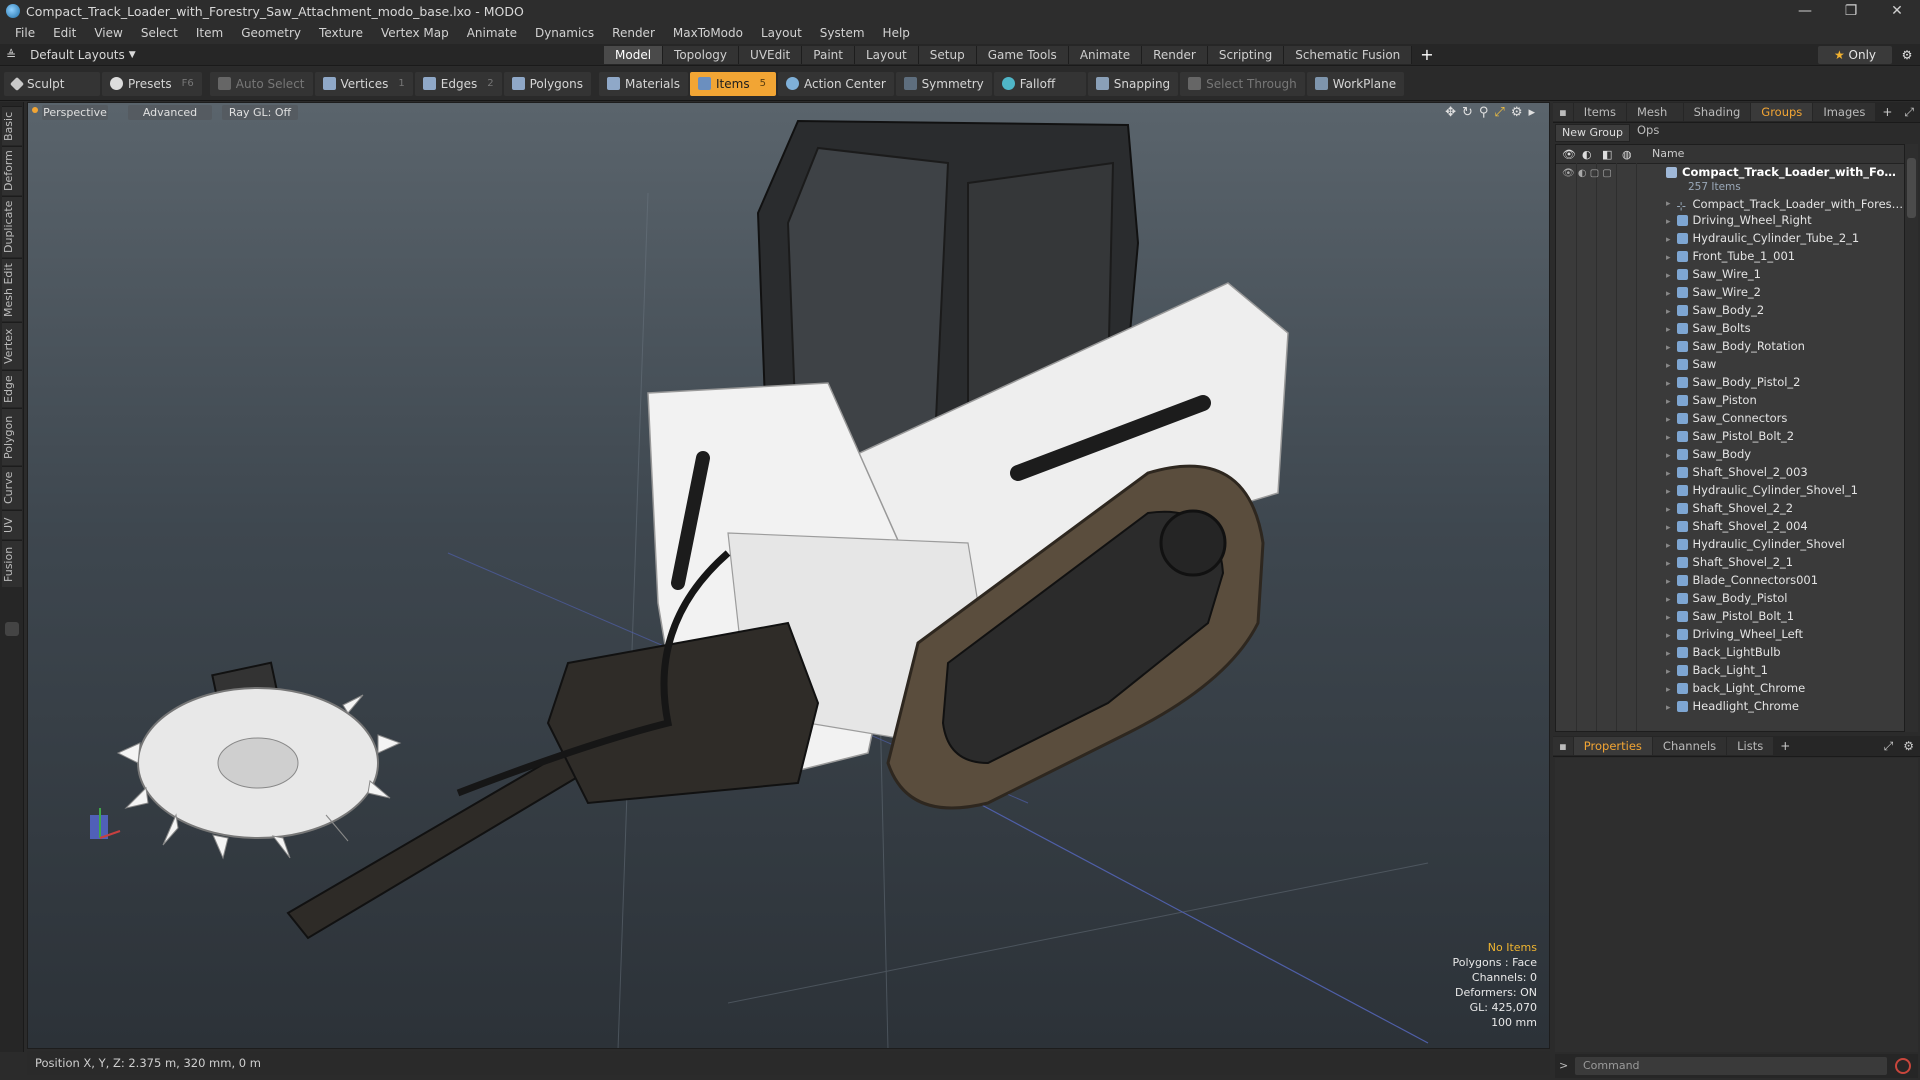 The height and width of the screenshot is (1080, 1920). What do you see at coordinates (828, 55) in the screenshot?
I see `tab-paint: Paint` at bounding box center [828, 55].